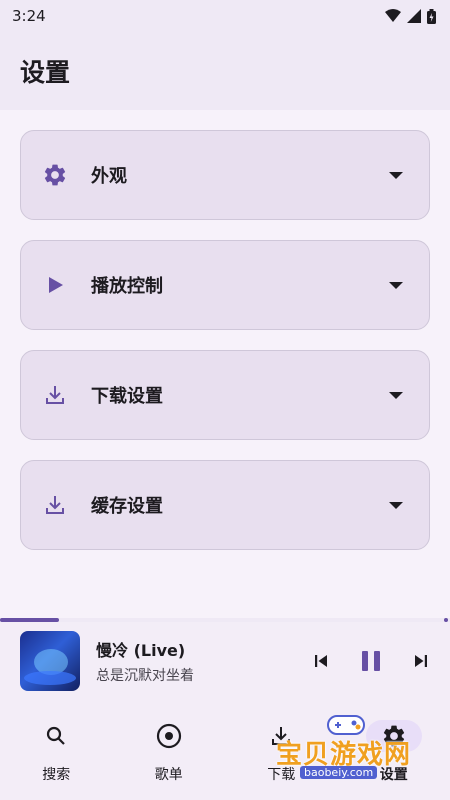 This screenshot has width=450, height=800. Describe the element at coordinates (56, 775) in the screenshot. I see `nav-label: 搜索` at that location.